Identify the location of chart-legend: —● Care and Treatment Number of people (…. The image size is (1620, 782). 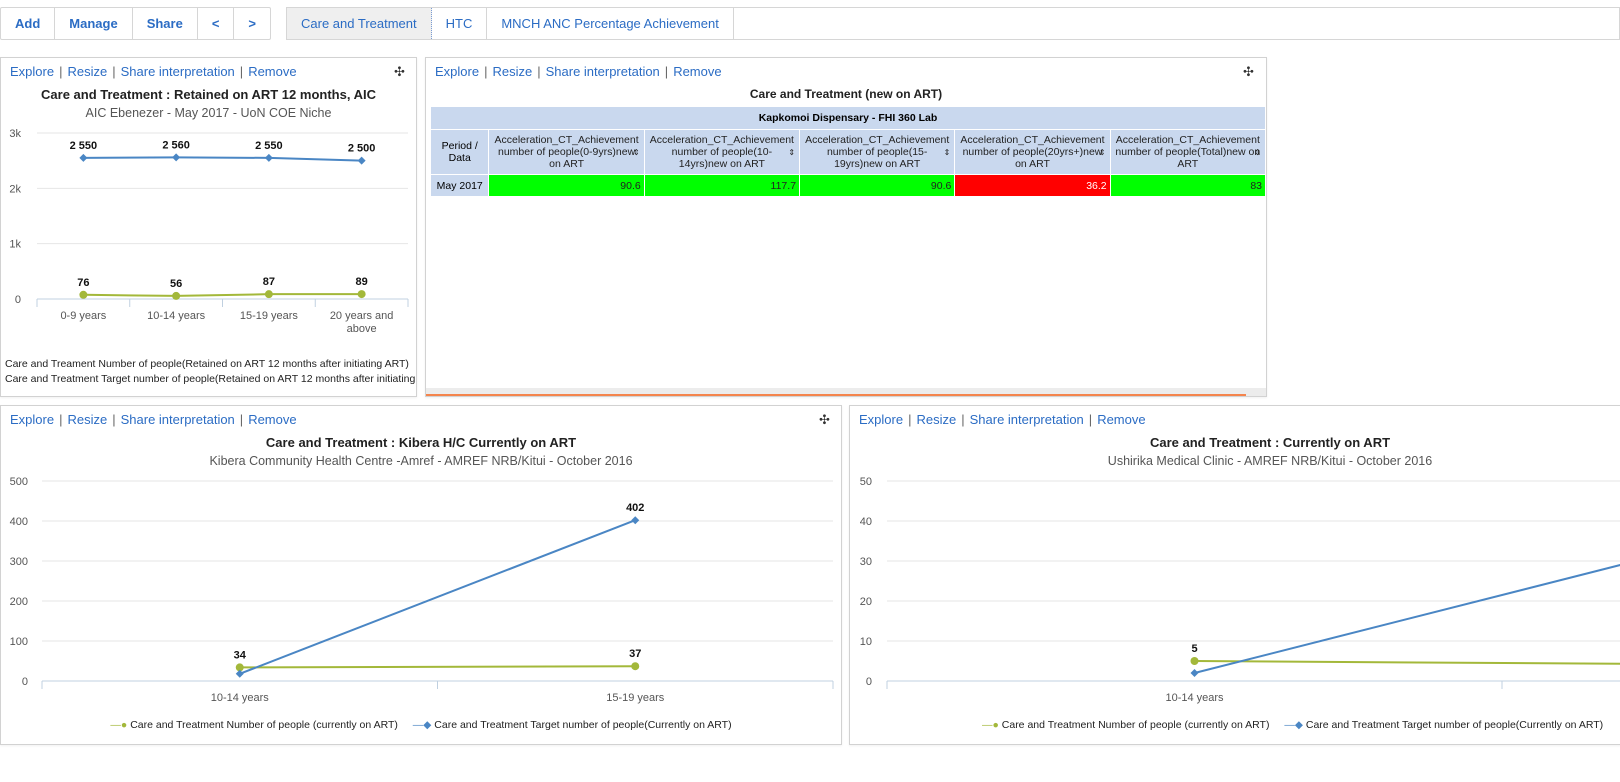
(421, 725).